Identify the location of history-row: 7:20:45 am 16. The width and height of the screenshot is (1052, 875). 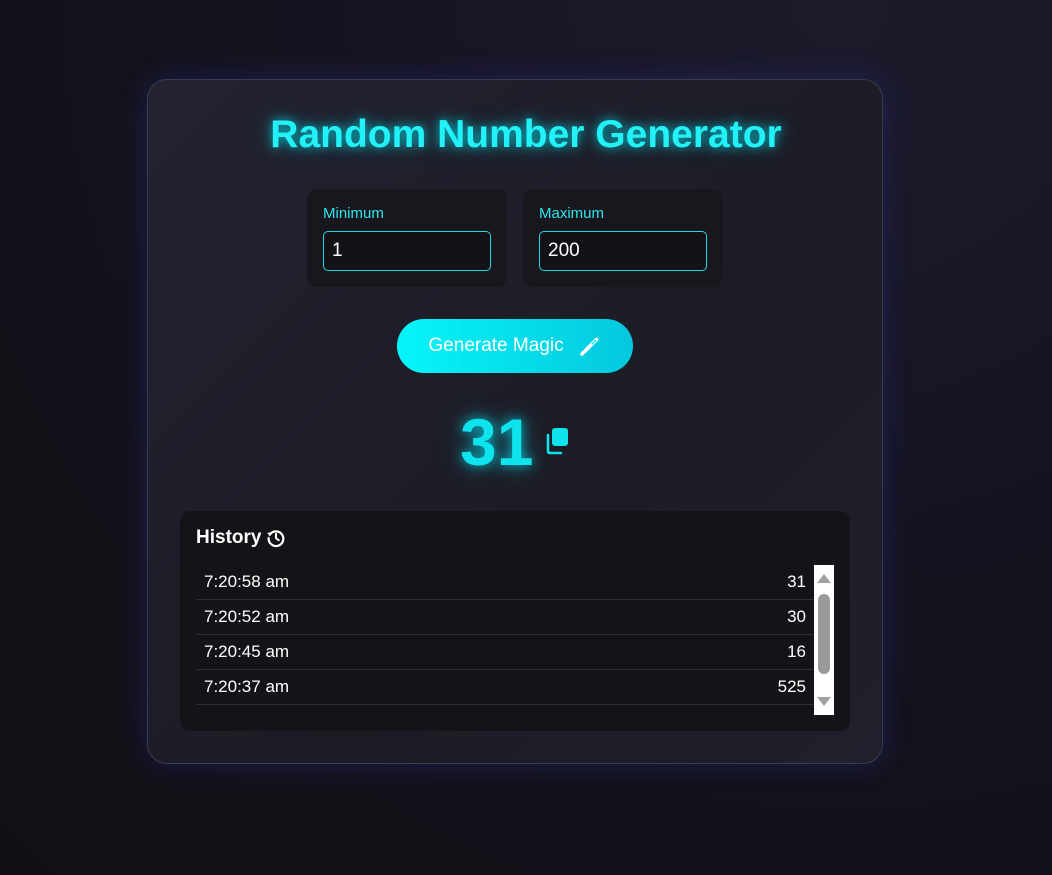
(505, 652).